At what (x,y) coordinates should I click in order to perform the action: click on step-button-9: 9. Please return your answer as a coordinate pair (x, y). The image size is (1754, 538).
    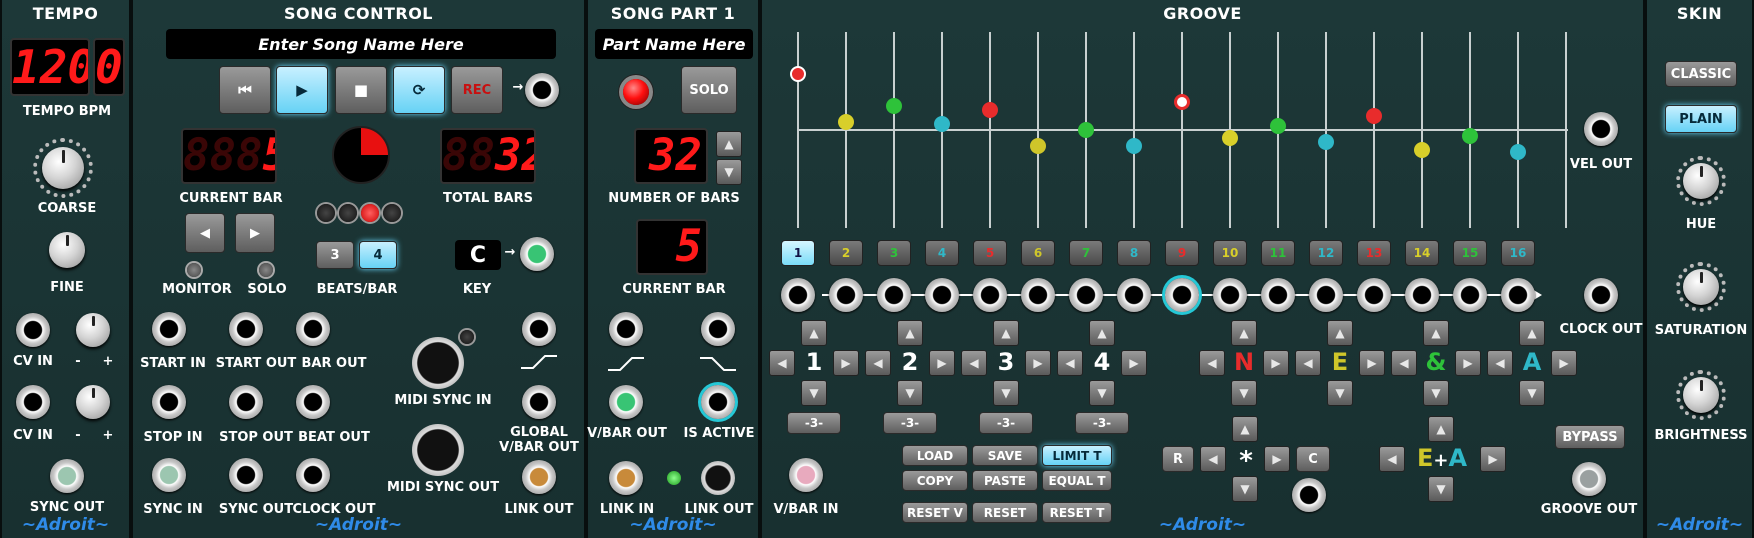
    Looking at the image, I should click on (1182, 253).